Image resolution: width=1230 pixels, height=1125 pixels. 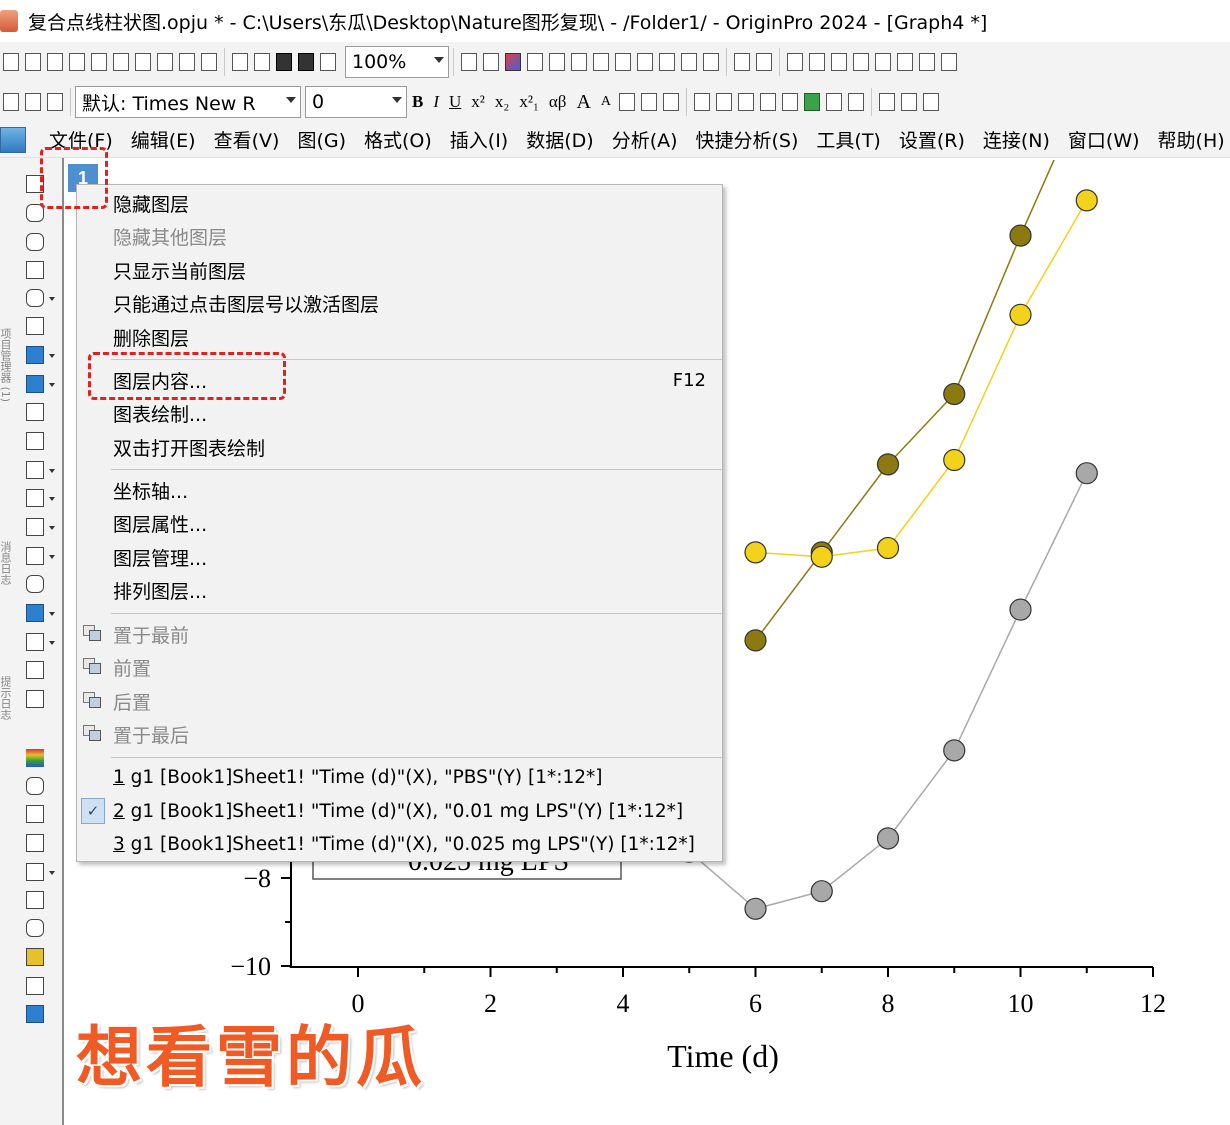 What do you see at coordinates (40, 613) in the screenshot?
I see `equation-tool` at bounding box center [40, 613].